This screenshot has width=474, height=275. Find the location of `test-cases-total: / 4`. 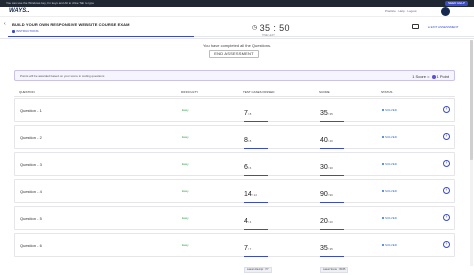

test-cases-total: / 4 is located at coordinates (249, 222).